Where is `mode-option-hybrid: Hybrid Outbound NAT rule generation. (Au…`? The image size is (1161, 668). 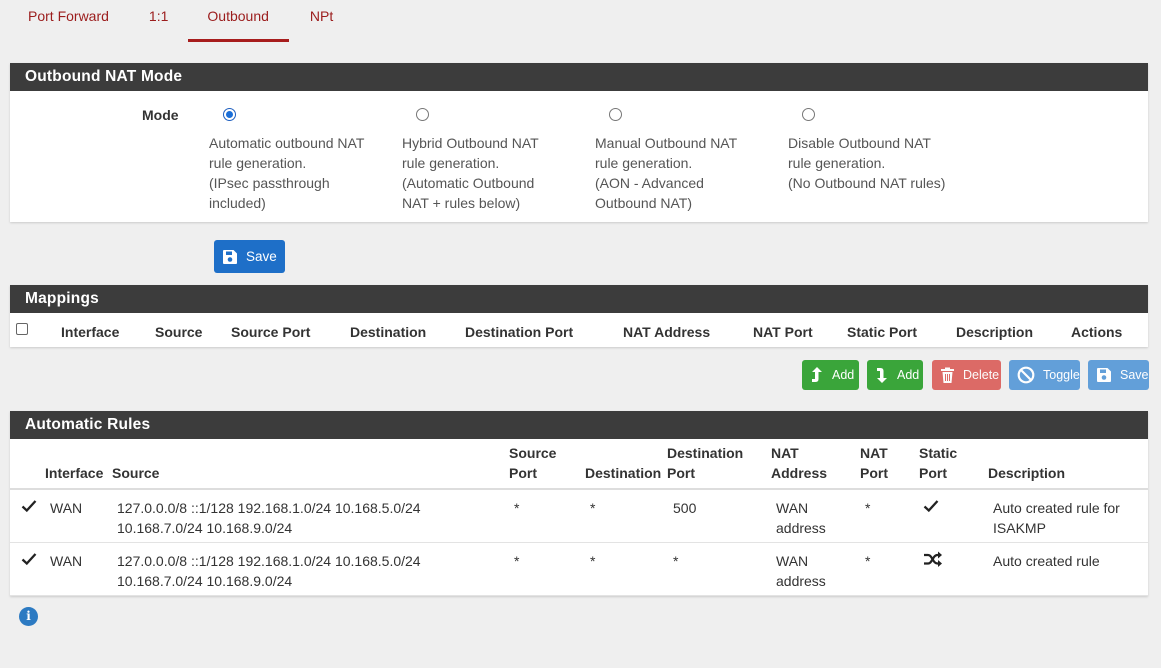 mode-option-hybrid: Hybrid Outbound NAT rule generation. (Au… is located at coordinates (497, 160).